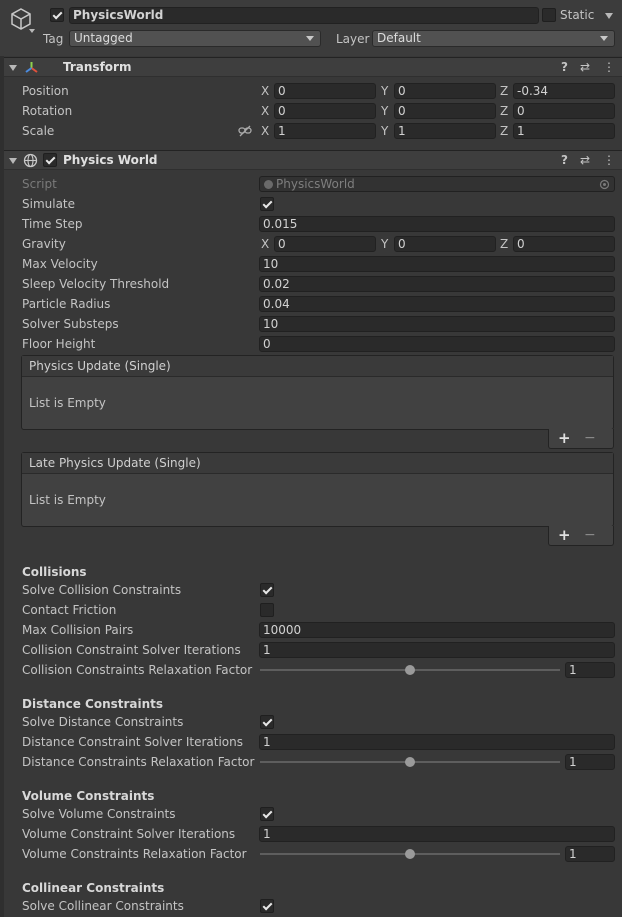  I want to click on position-z-field: -0.34, so click(564, 91).